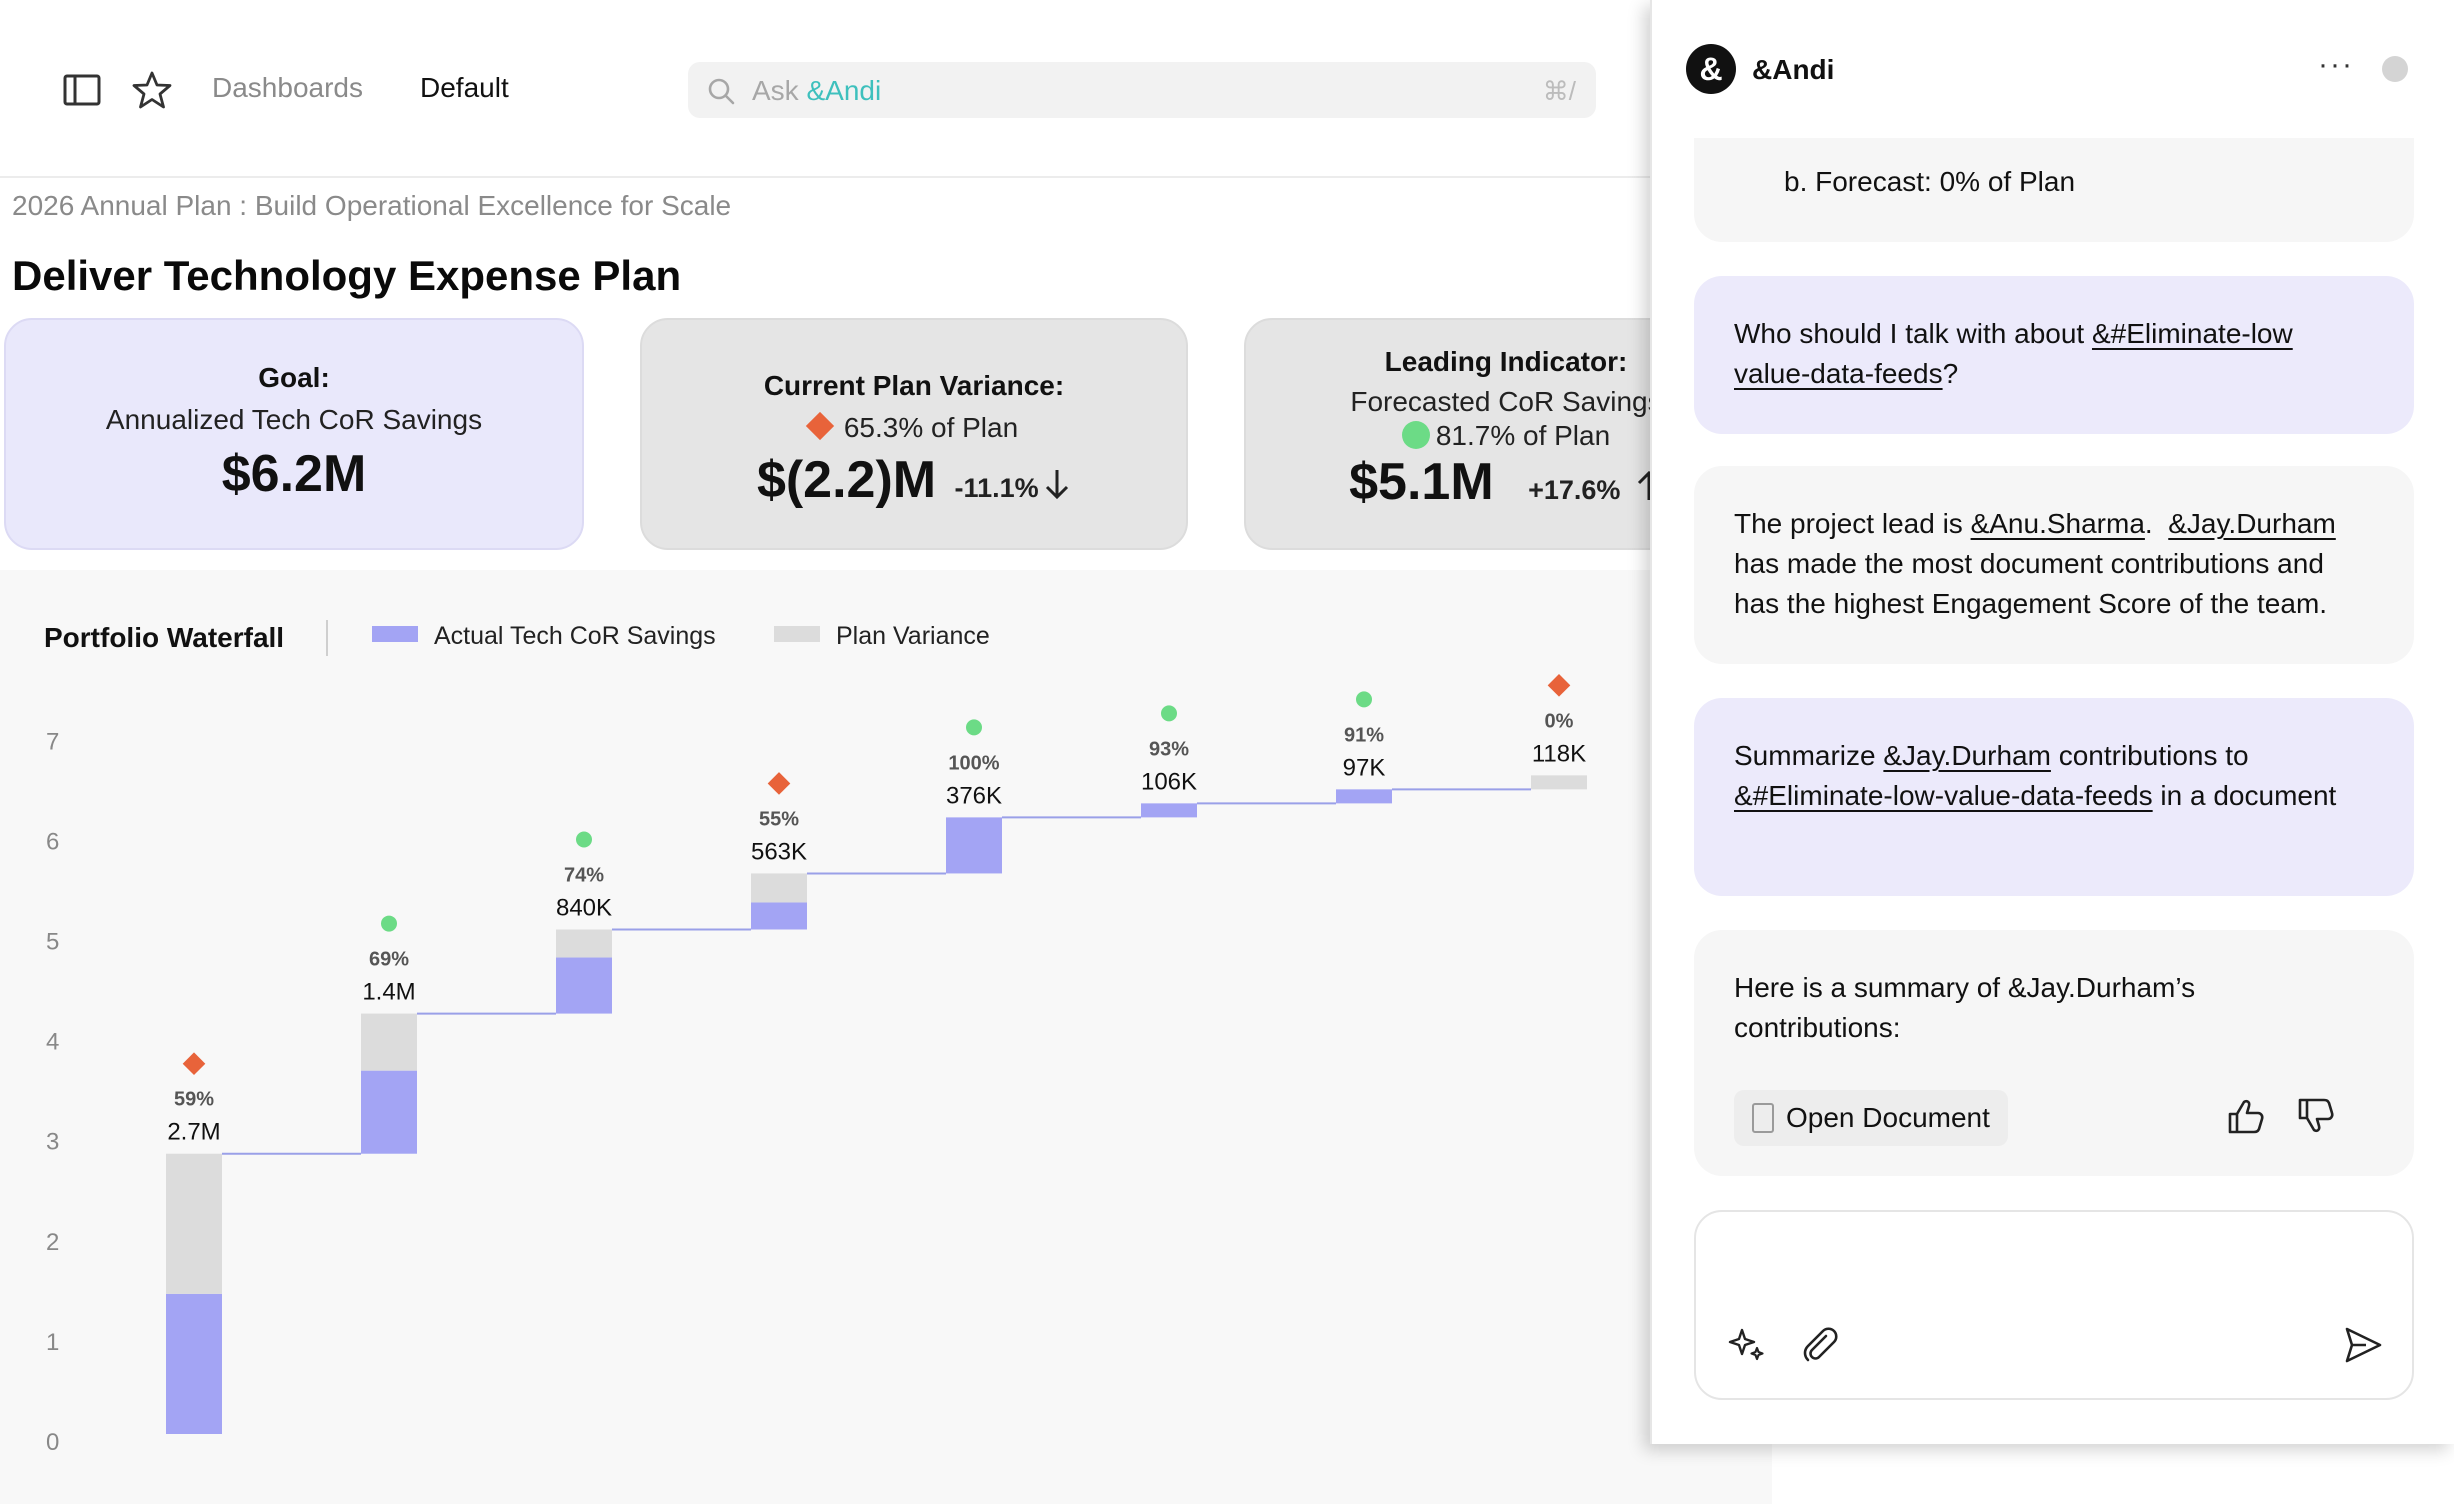 This screenshot has height=1504, width=2454. What do you see at coordinates (1943, 795) in the screenshot?
I see `q2-topic-link: &#Eliminate-low-value-data-feeds` at bounding box center [1943, 795].